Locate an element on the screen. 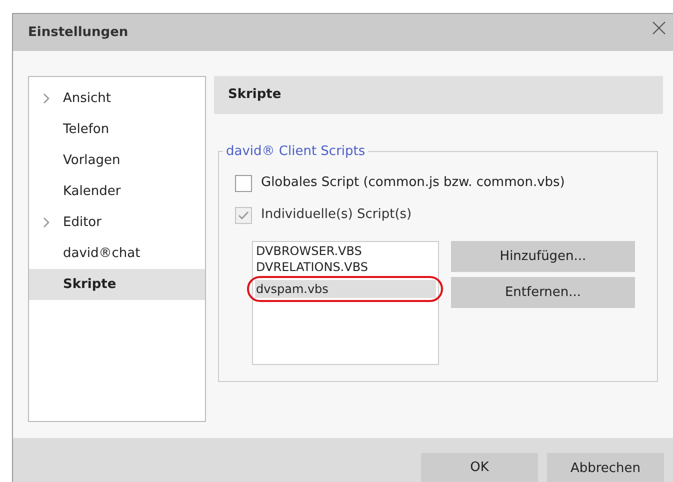  tree-item: Editor is located at coordinates (117, 222).